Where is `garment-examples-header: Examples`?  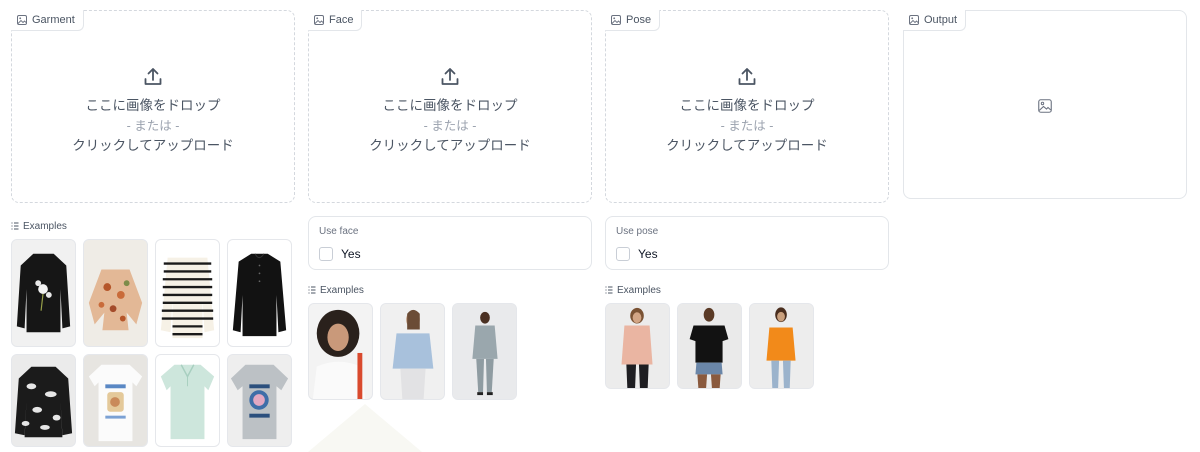
garment-examples-header: Examples is located at coordinates (153, 226).